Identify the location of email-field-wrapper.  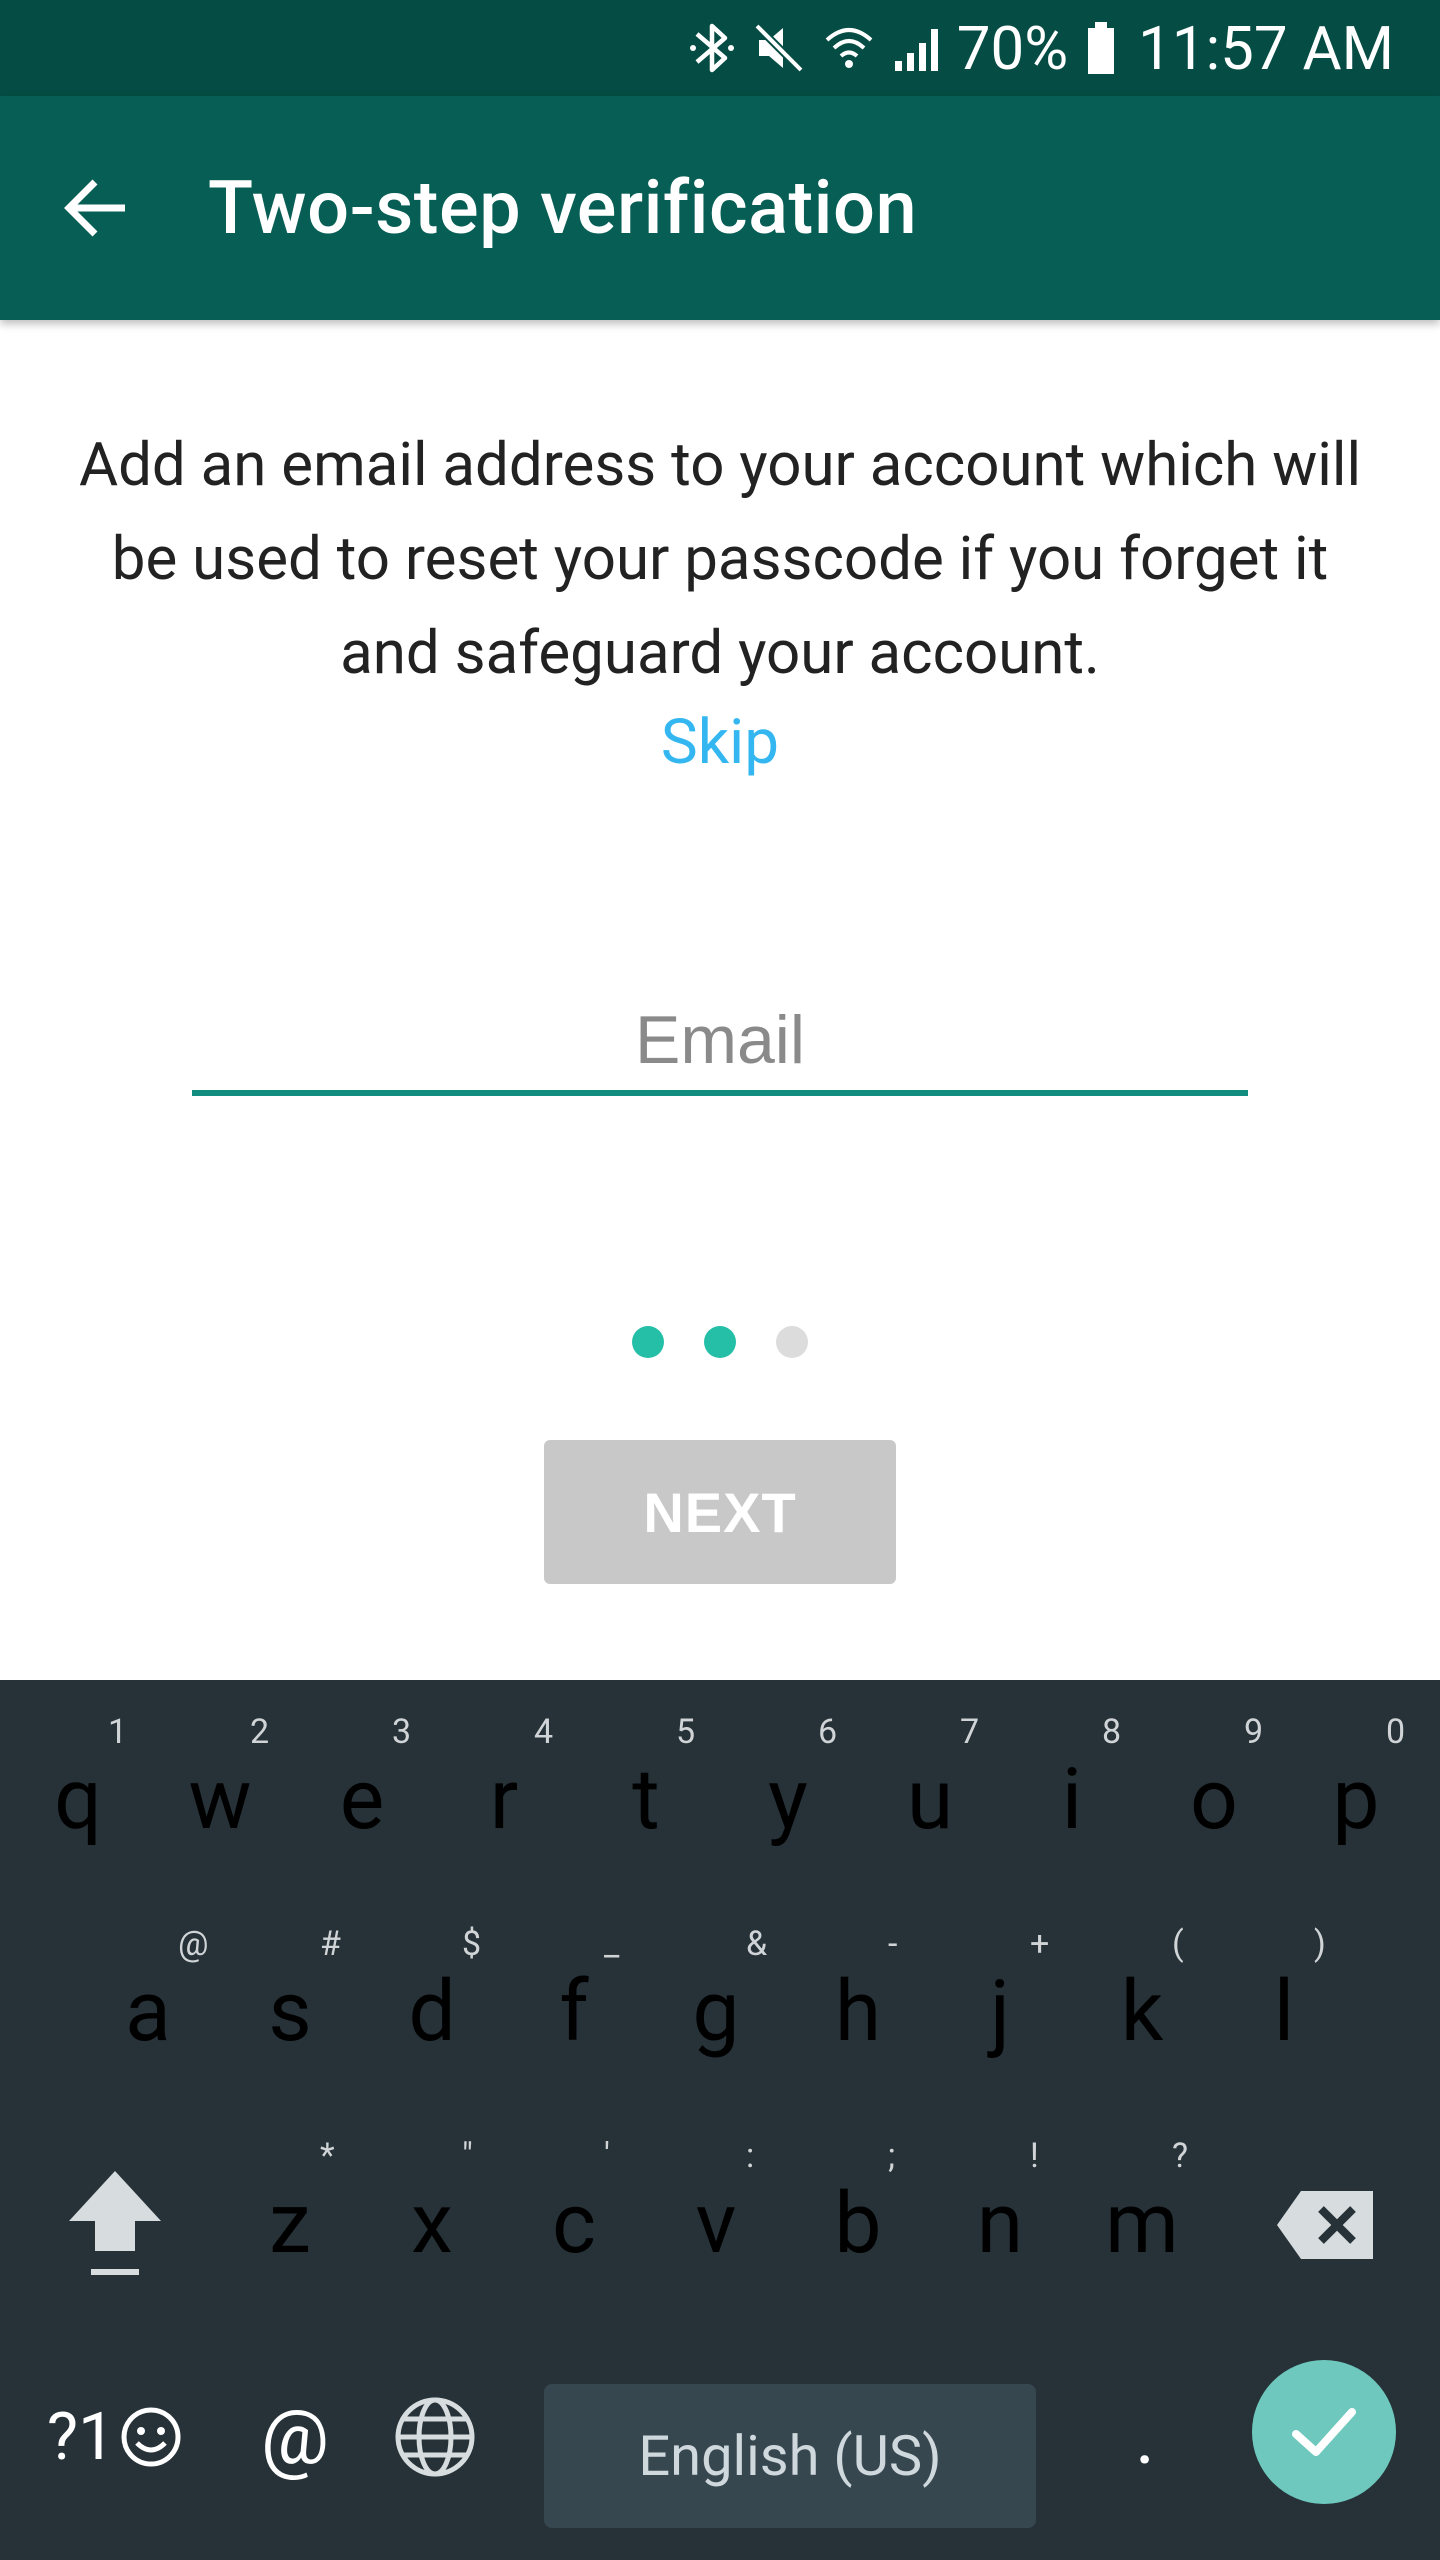
(720, 1043).